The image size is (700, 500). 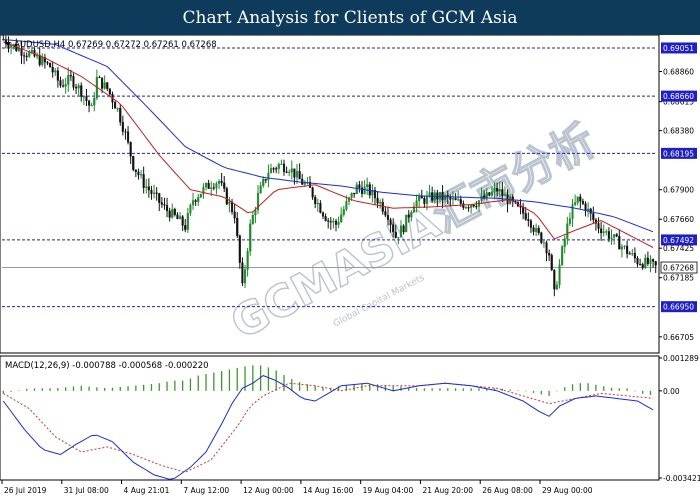 What do you see at coordinates (681, 478) in the screenshot?
I see `macd-tick-label: -0.003421` at bounding box center [681, 478].